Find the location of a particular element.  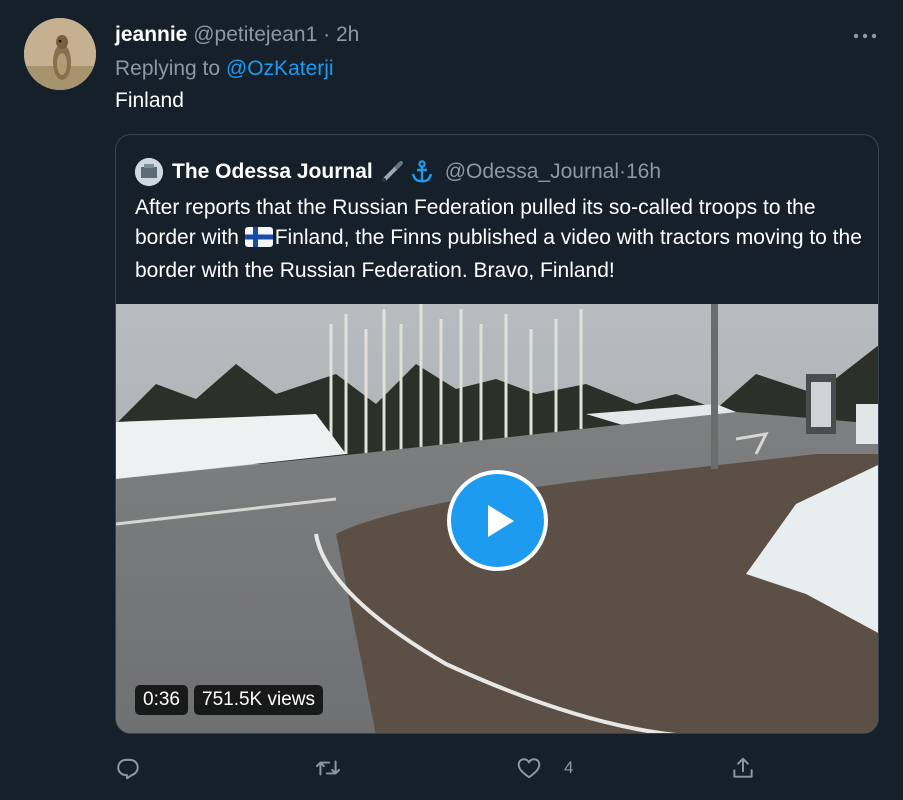

like-count: 4 is located at coordinates (569, 767).